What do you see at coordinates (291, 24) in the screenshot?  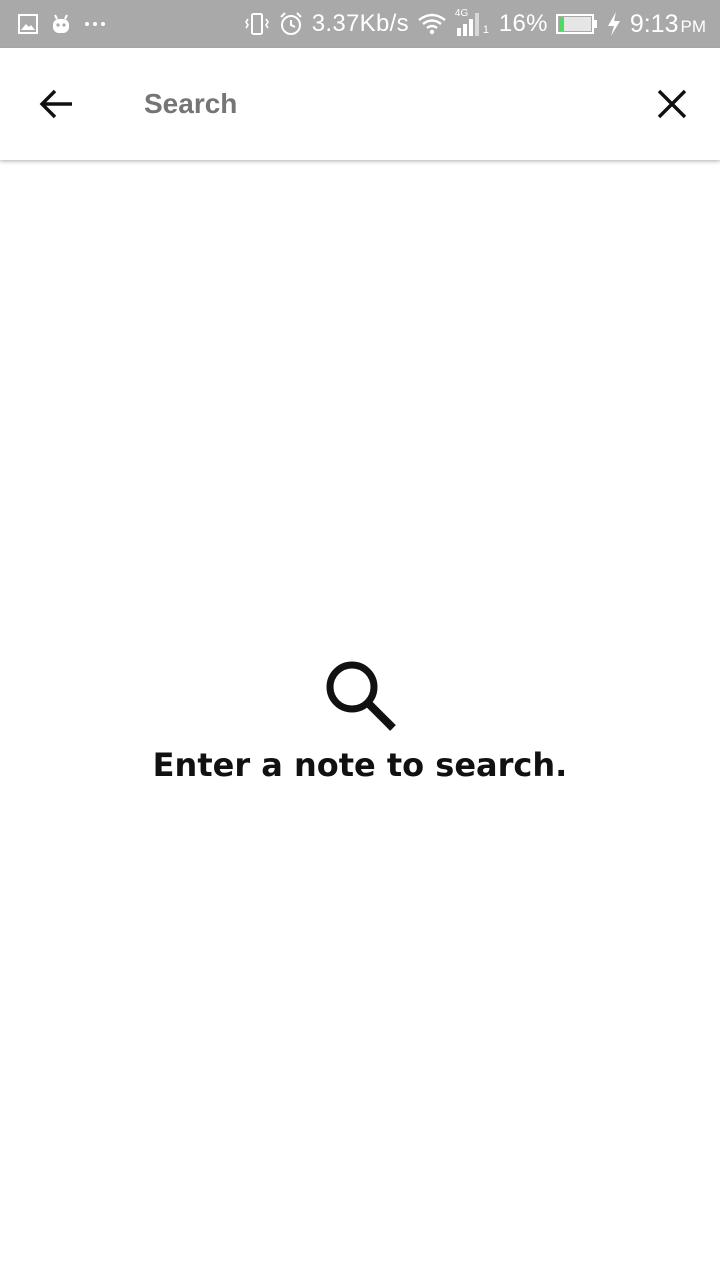 I see `alarm-icon` at bounding box center [291, 24].